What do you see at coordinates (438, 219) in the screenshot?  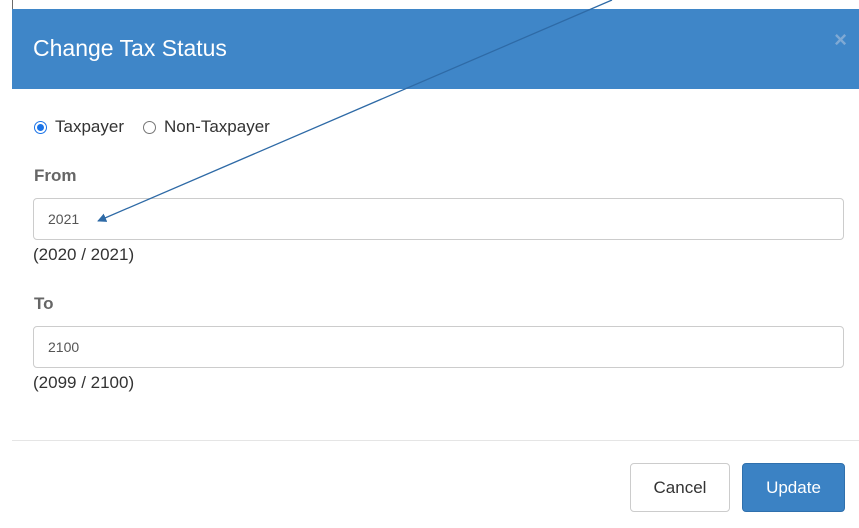 I see `from-year-input` at bounding box center [438, 219].